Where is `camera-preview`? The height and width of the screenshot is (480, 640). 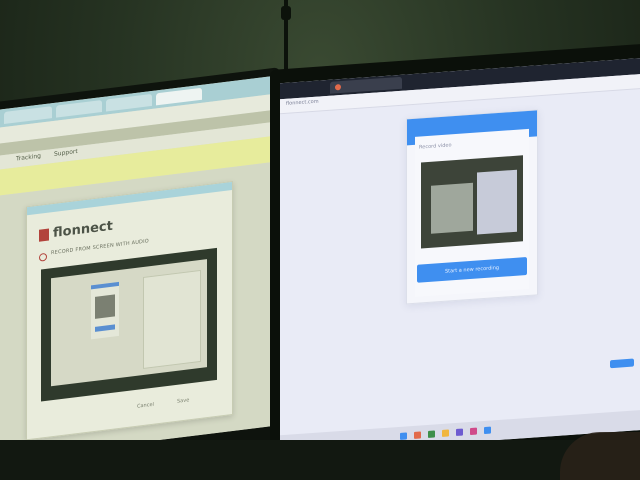
camera-preview is located at coordinates (472, 202).